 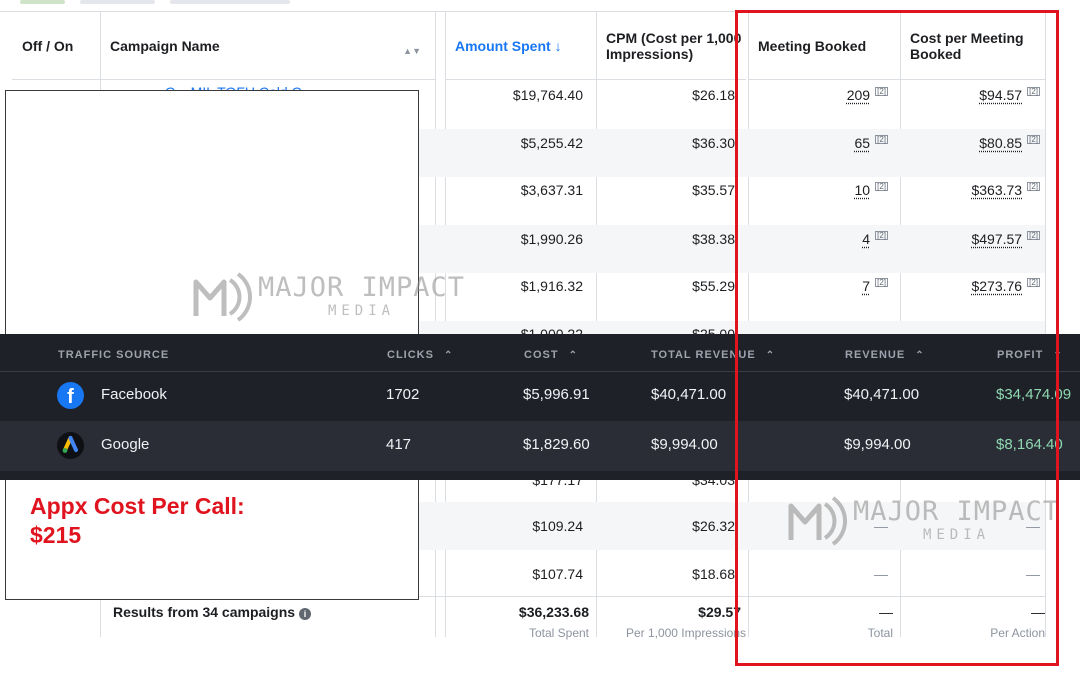 I want to click on watermark-subtitle: MEDIA, so click(x=361, y=311).